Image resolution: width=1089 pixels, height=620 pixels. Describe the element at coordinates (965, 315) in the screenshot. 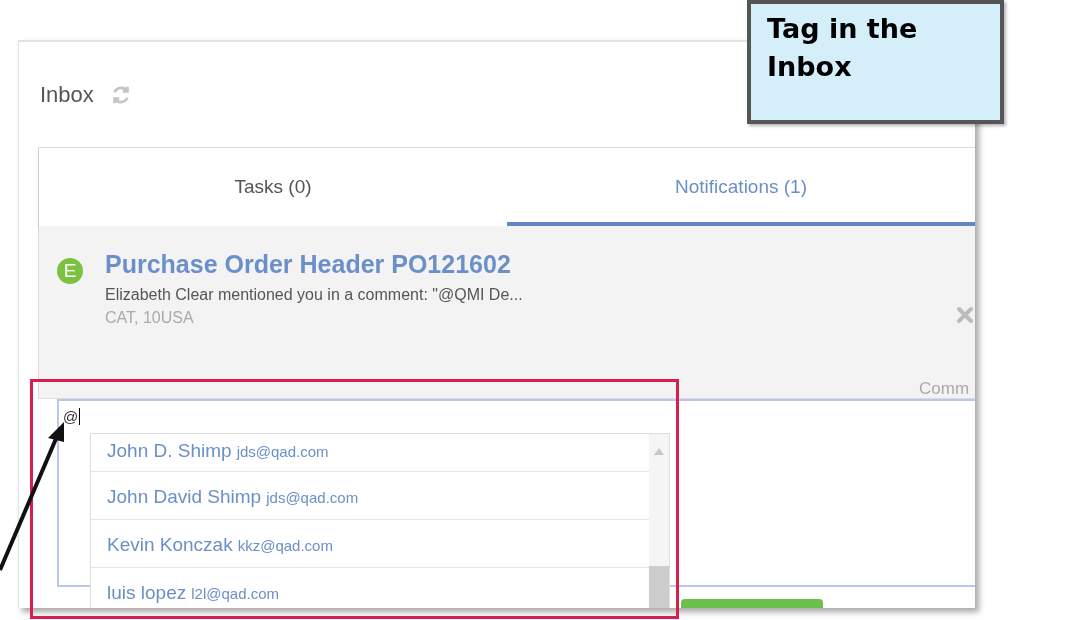

I see `close-icon` at that location.